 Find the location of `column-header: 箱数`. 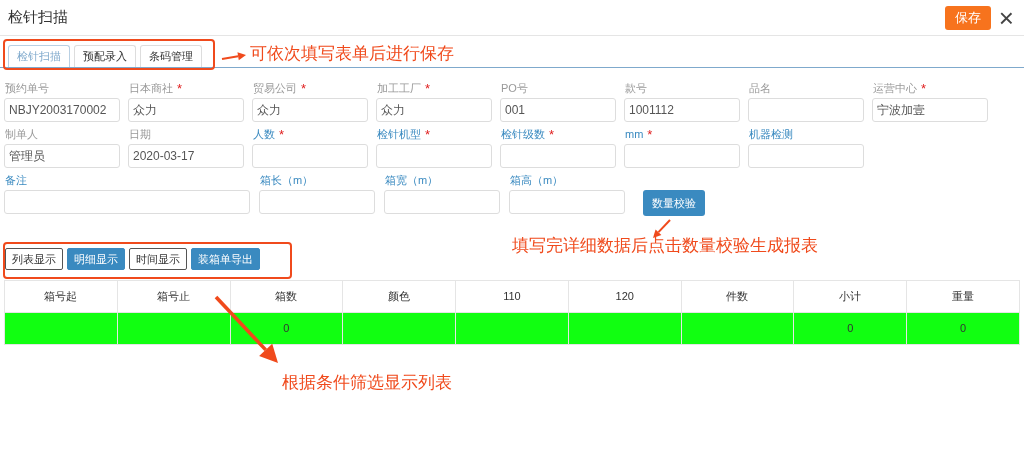

column-header: 箱数 is located at coordinates (286, 296).